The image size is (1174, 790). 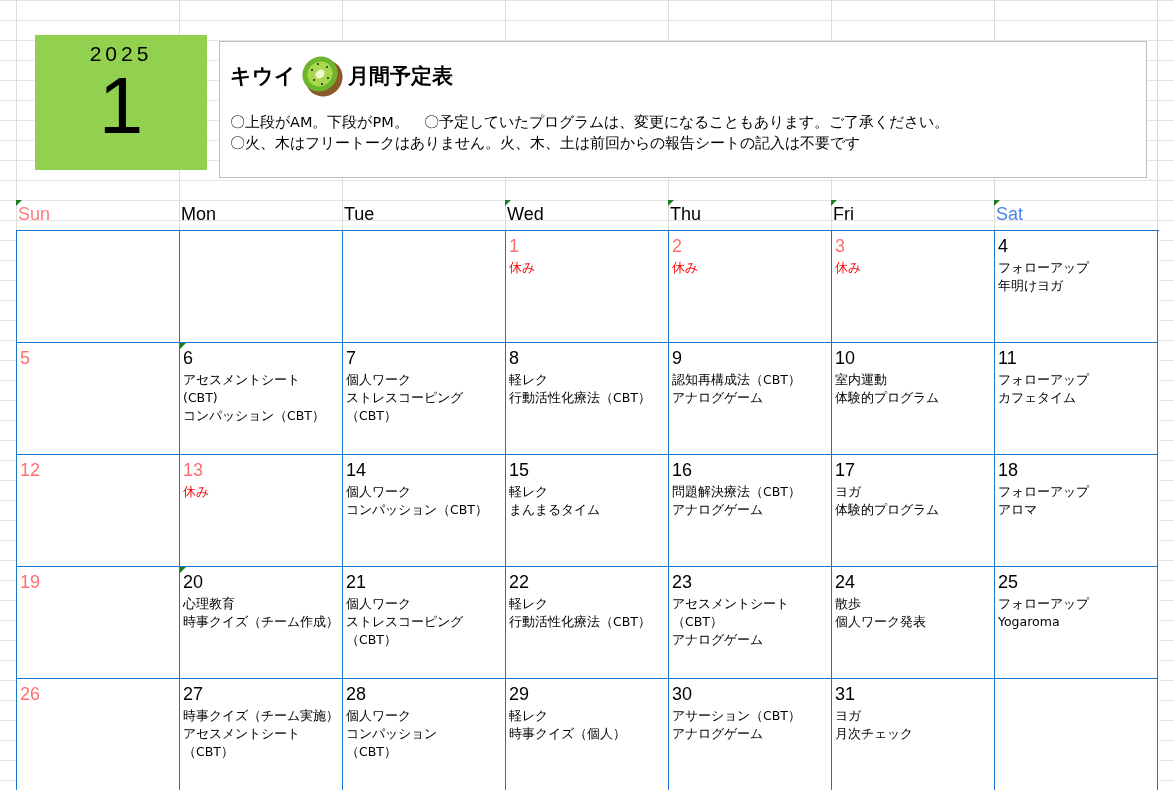 I want to click on calendar-title: 月間予定表, so click(x=400, y=76).